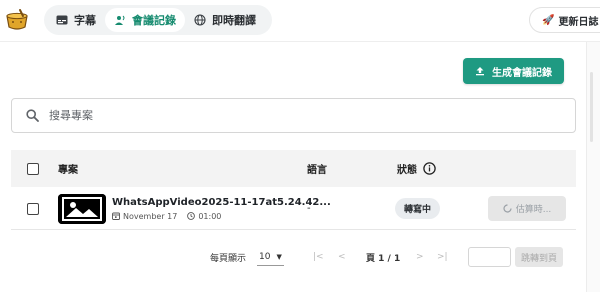 The height and width of the screenshot is (292, 600). Describe the element at coordinates (383, 258) in the screenshot. I see `page-indicator: 頁 1 / 1` at that location.